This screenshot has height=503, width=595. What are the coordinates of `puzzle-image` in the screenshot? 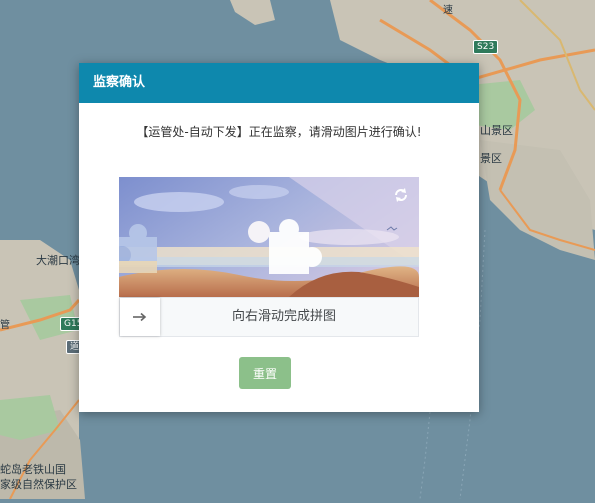 It's located at (269, 237).